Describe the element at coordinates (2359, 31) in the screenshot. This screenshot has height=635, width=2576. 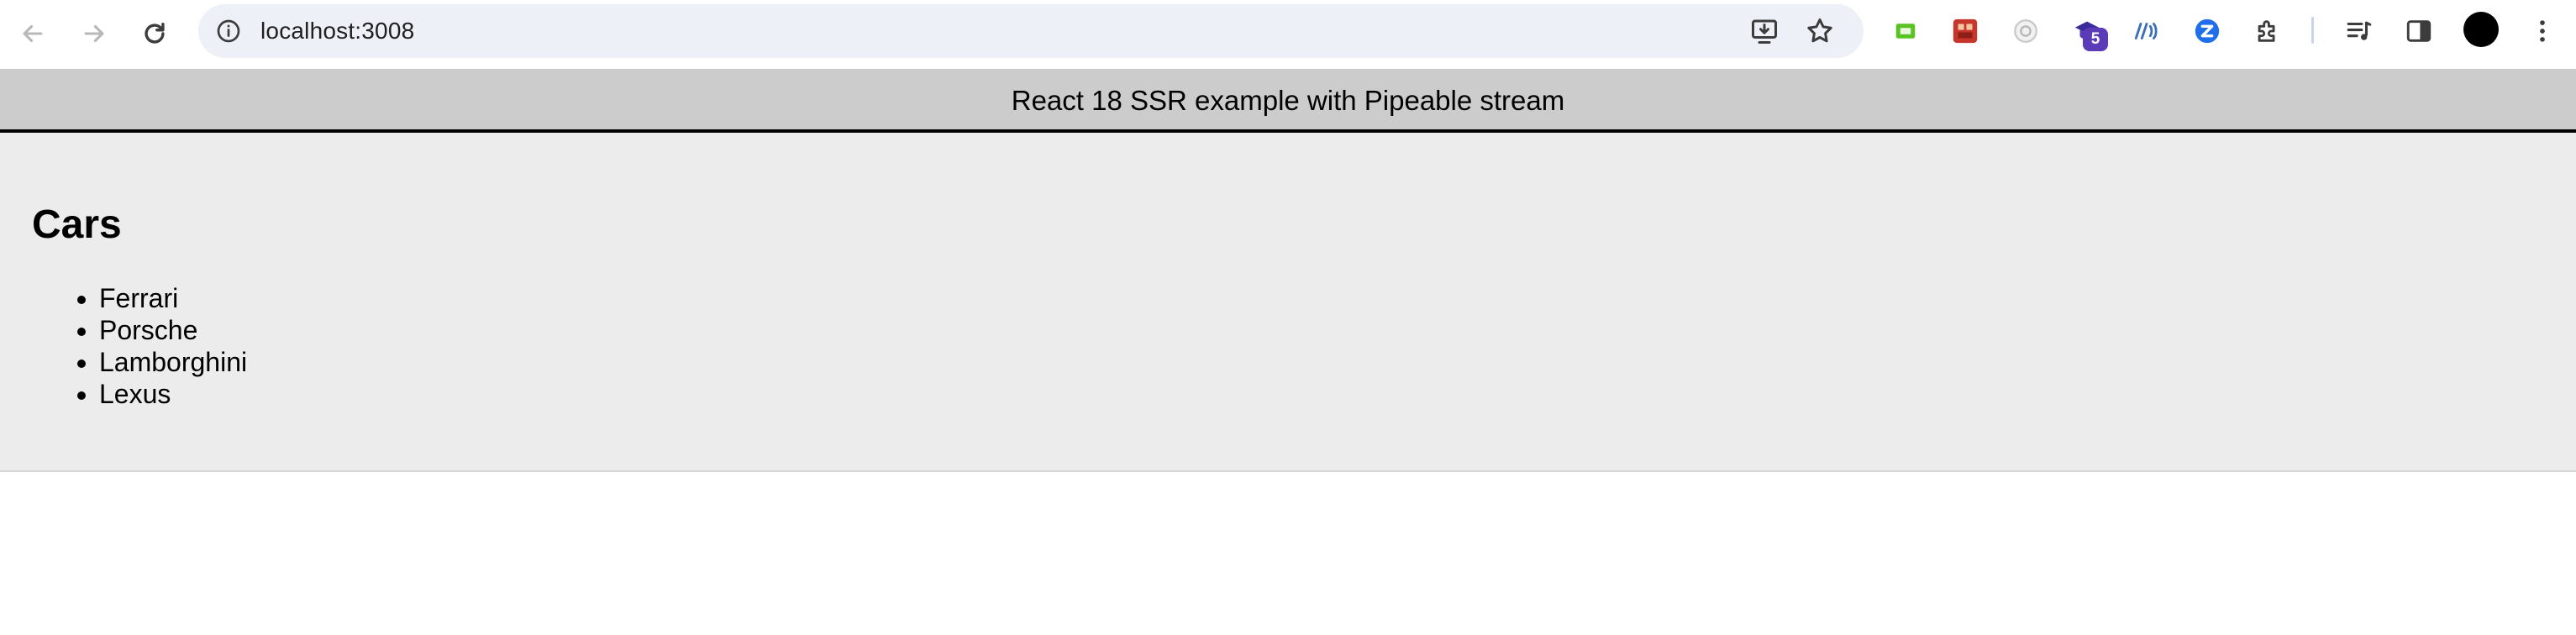
I see `media-controls-icon` at that location.